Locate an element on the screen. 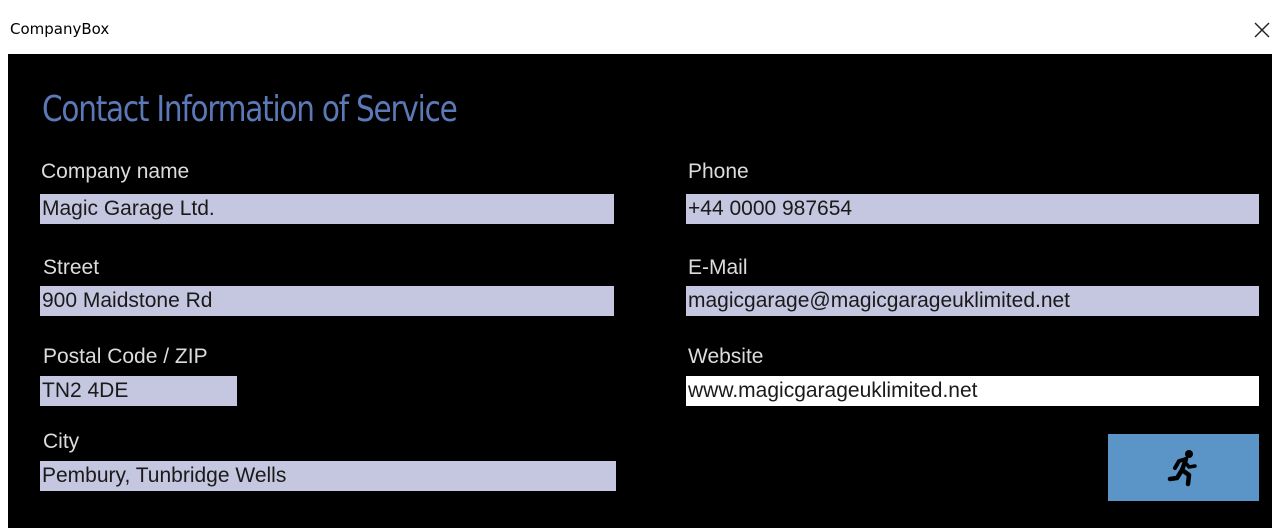 The width and height of the screenshot is (1280, 528). company-name-field is located at coordinates (327, 209).